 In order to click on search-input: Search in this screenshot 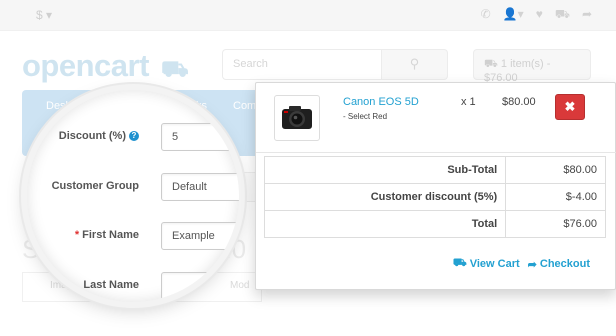, I will do `click(302, 64)`.